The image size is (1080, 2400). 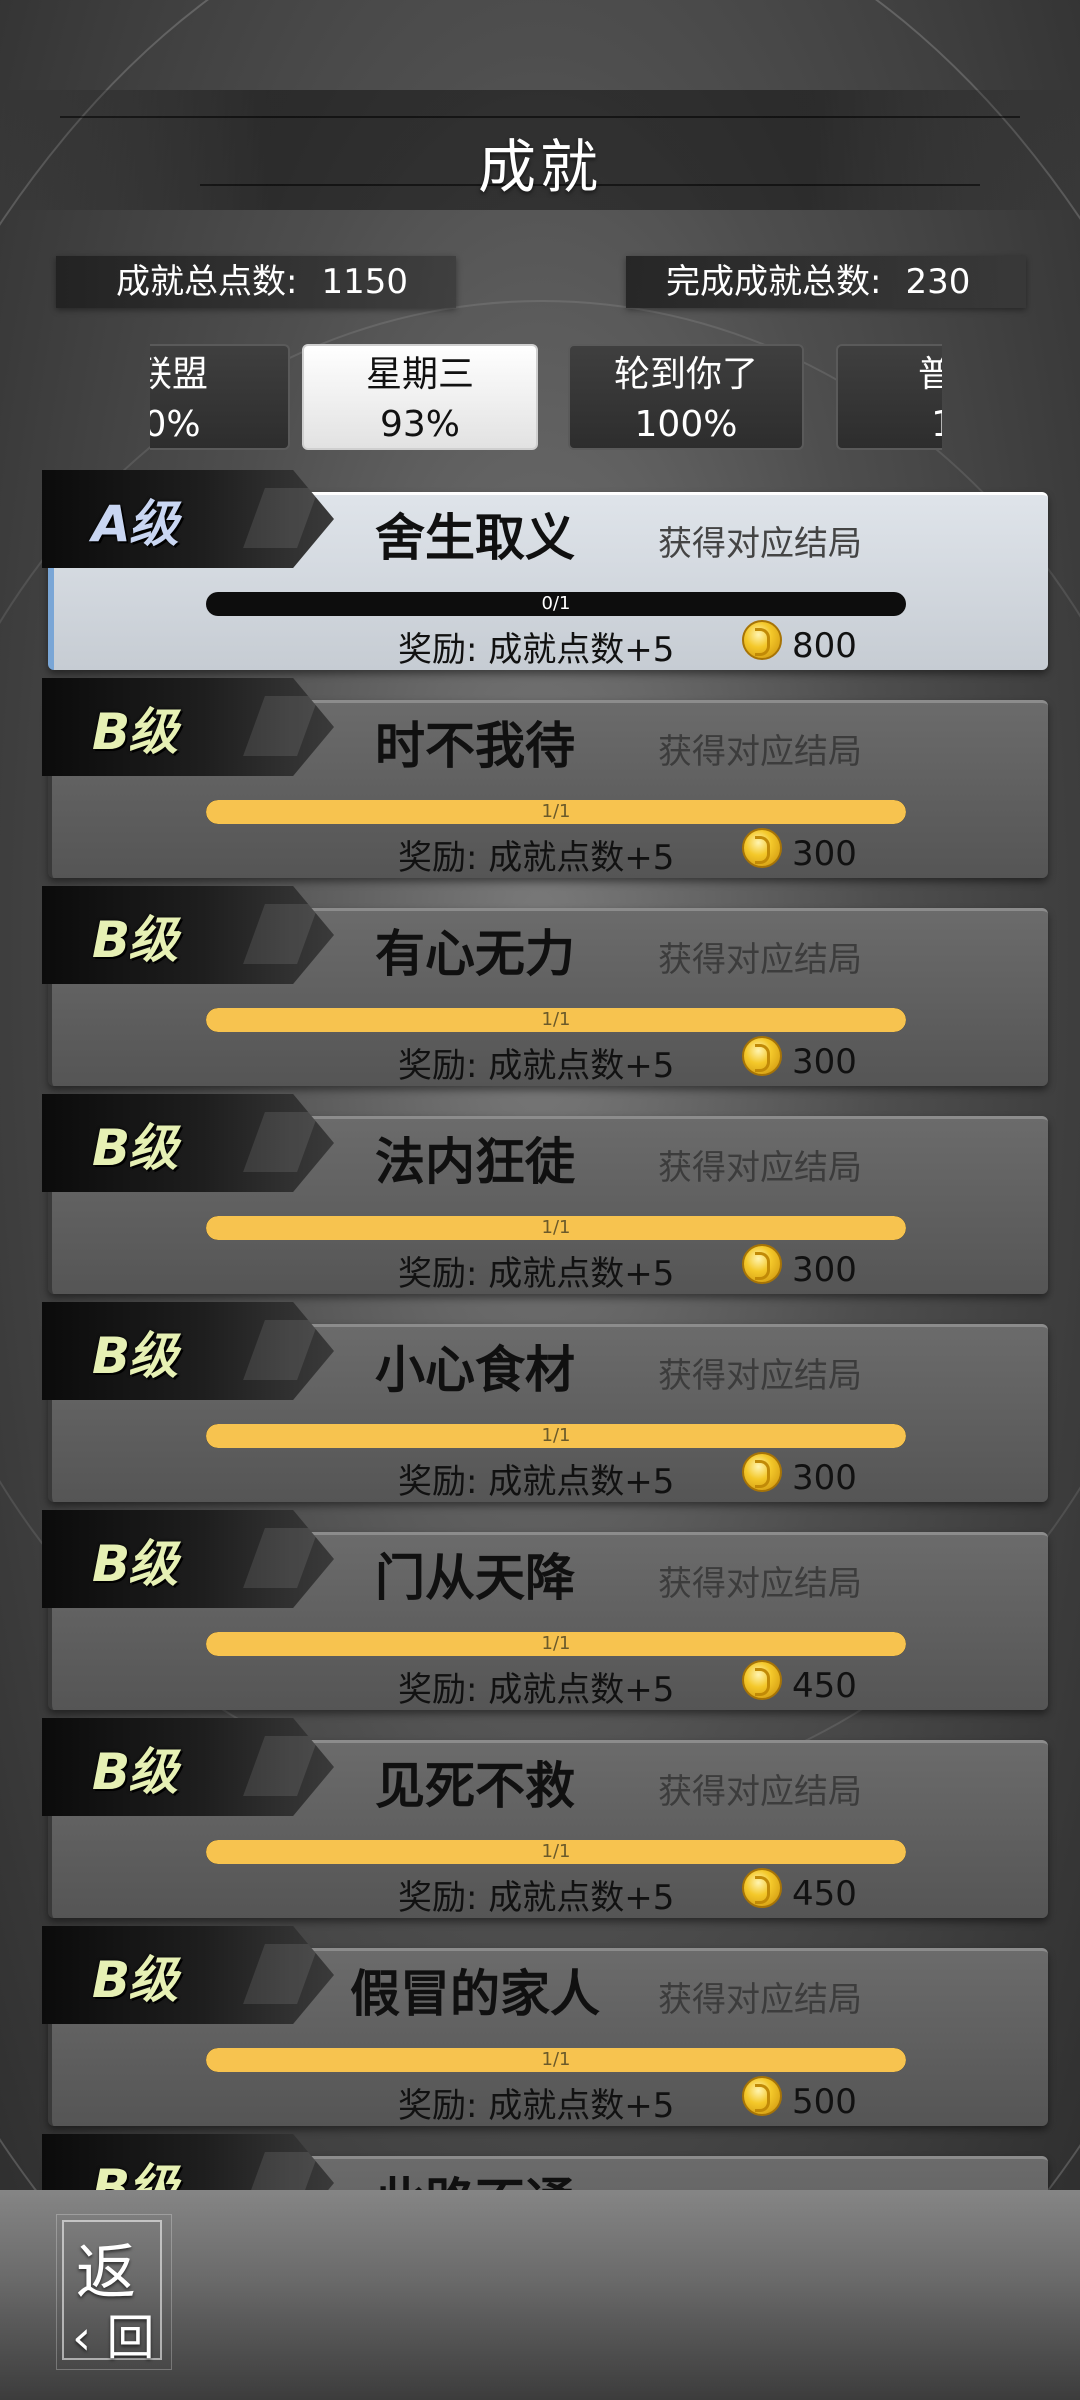 I want to click on total-points-value: 1150, so click(x=364, y=282).